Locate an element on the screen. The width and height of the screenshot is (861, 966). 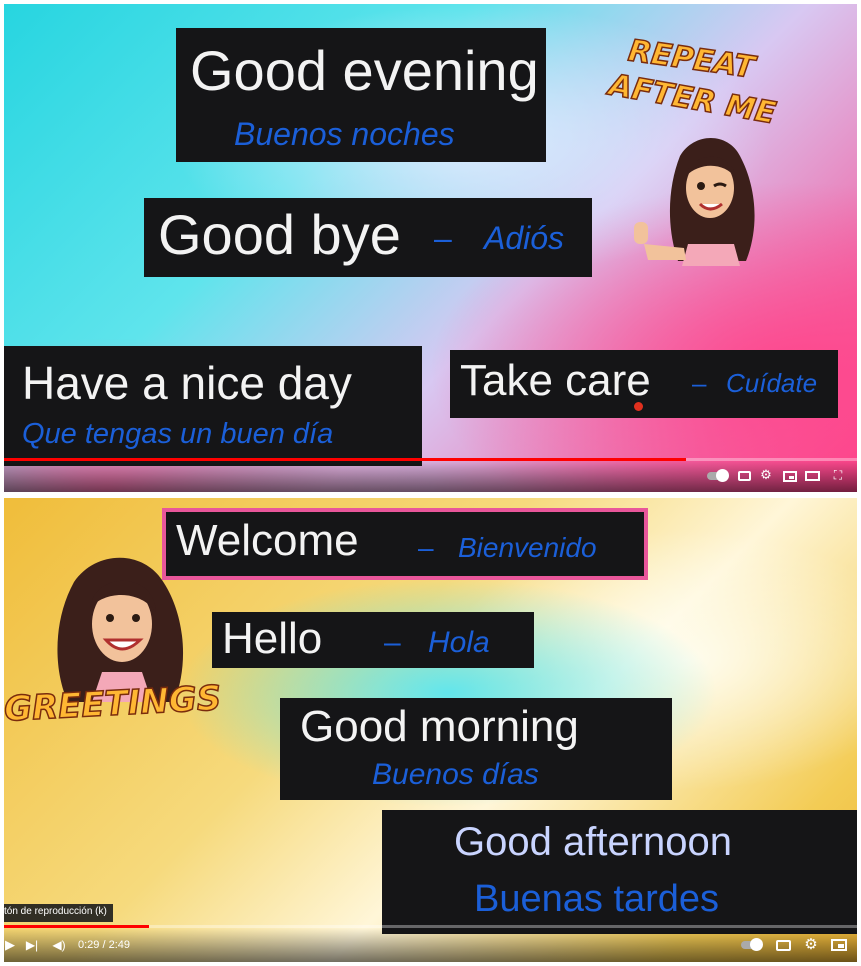
card-good-morning: Good morning Buenos días is located at coordinates (476, 749).